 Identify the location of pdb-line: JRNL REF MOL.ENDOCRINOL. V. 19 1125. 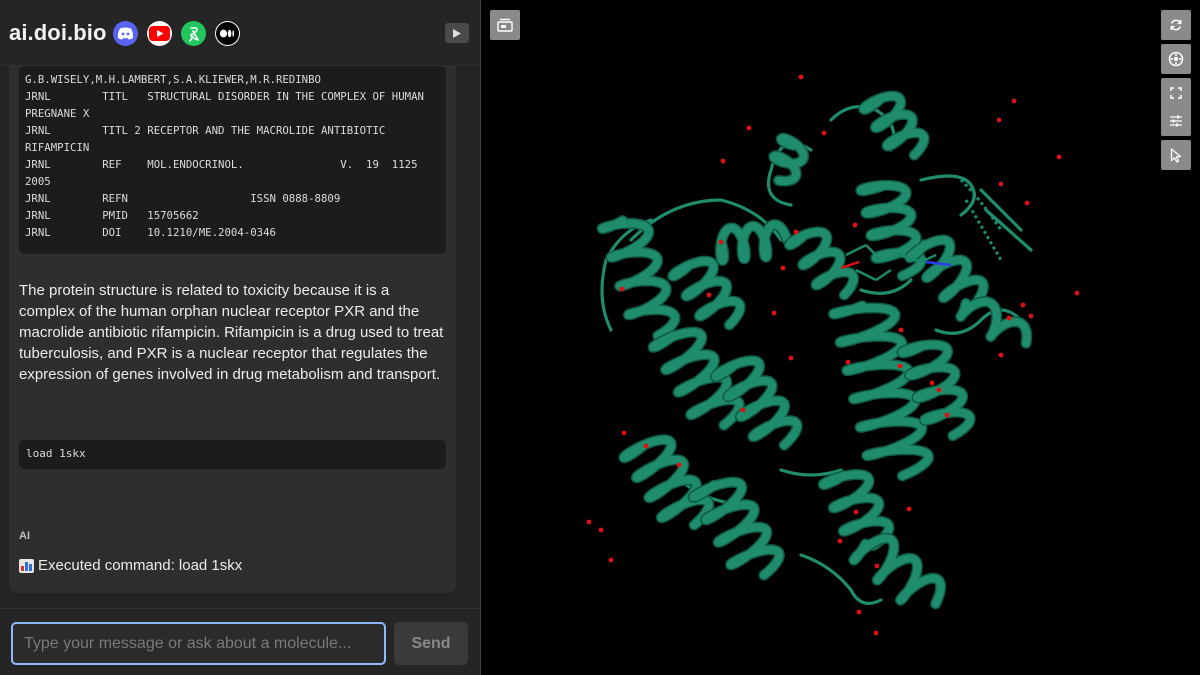
(221, 164).